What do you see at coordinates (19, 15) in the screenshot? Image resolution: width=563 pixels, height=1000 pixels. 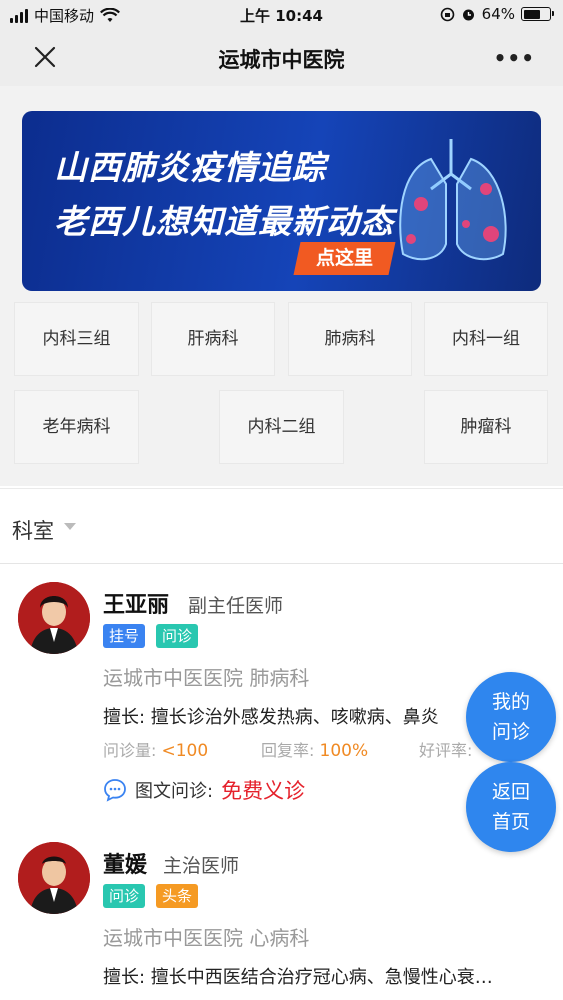 I see `signal-icon` at bounding box center [19, 15].